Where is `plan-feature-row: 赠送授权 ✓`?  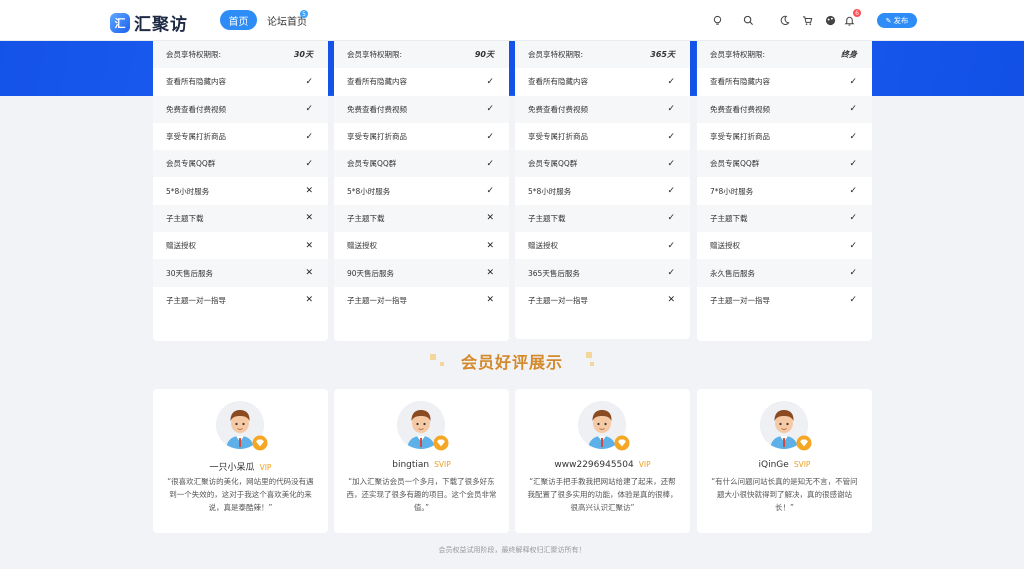
plan-feature-row: 赠送授权 ✓ is located at coordinates (784, 245).